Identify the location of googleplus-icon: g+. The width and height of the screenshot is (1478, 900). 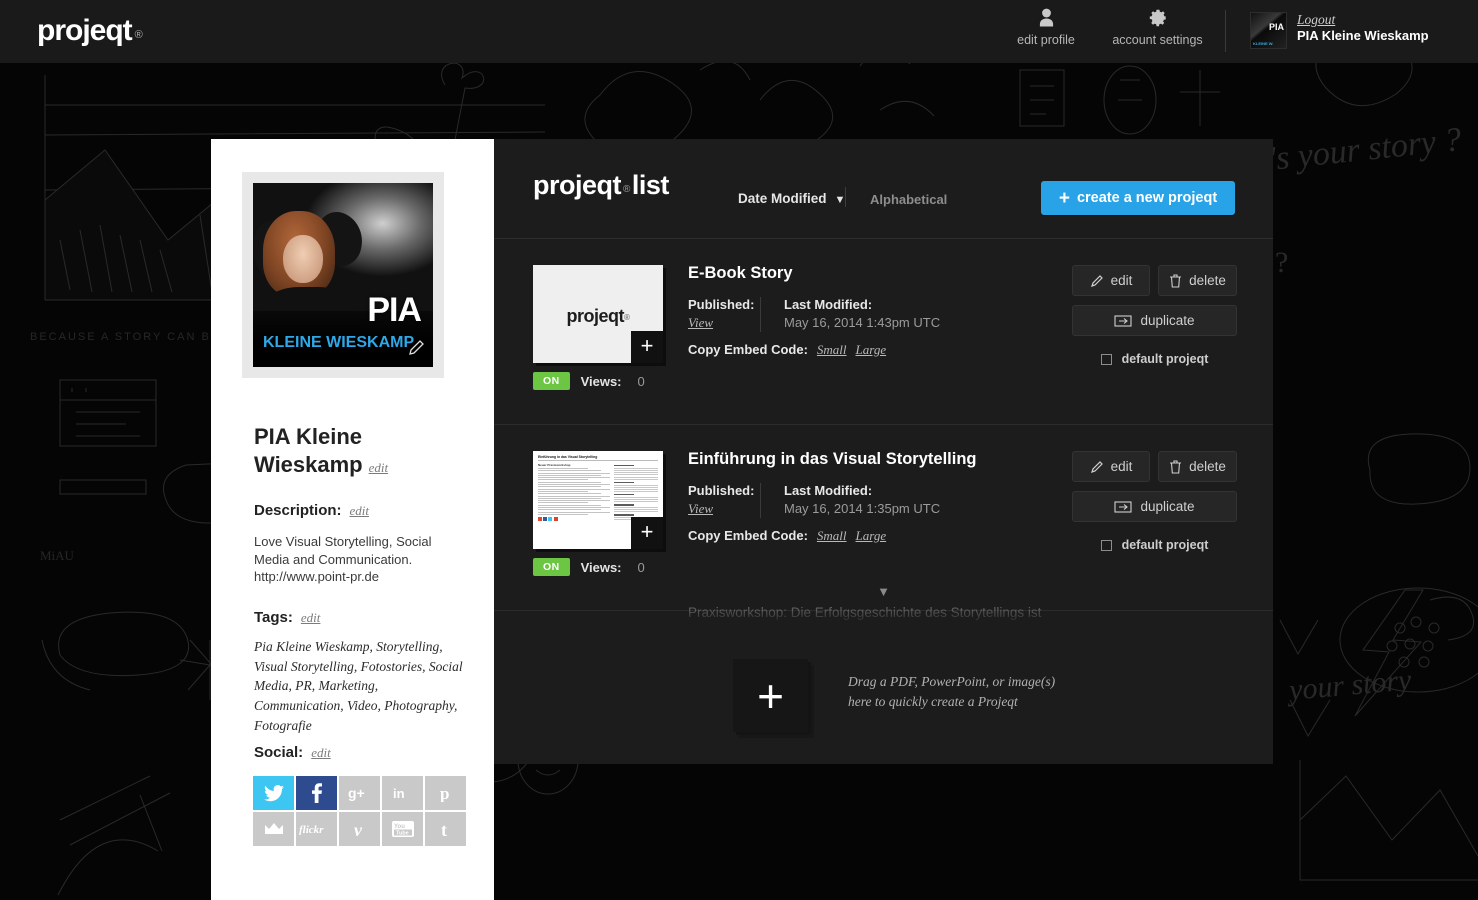
(359, 793).